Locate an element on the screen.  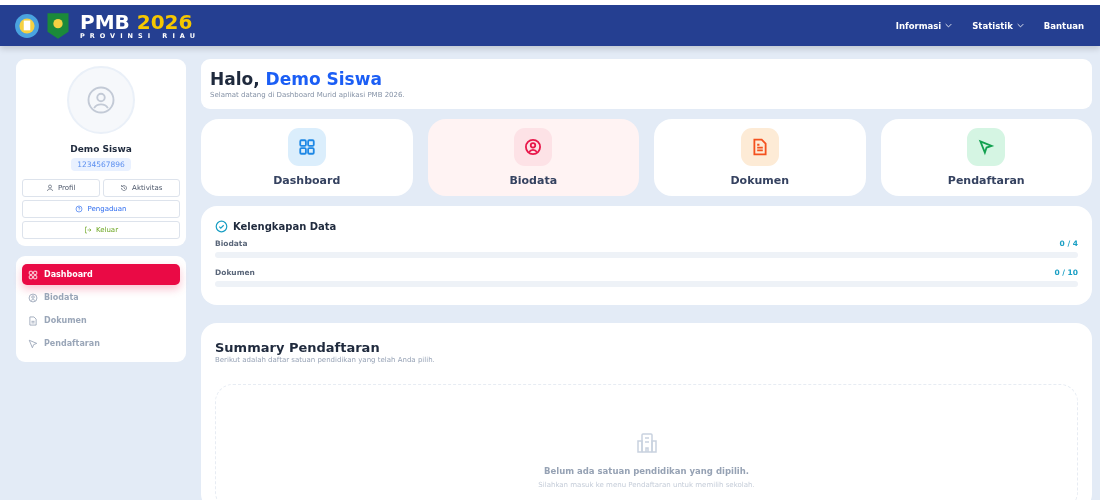
section-title: Kelengkapan Data is located at coordinates (285, 226).